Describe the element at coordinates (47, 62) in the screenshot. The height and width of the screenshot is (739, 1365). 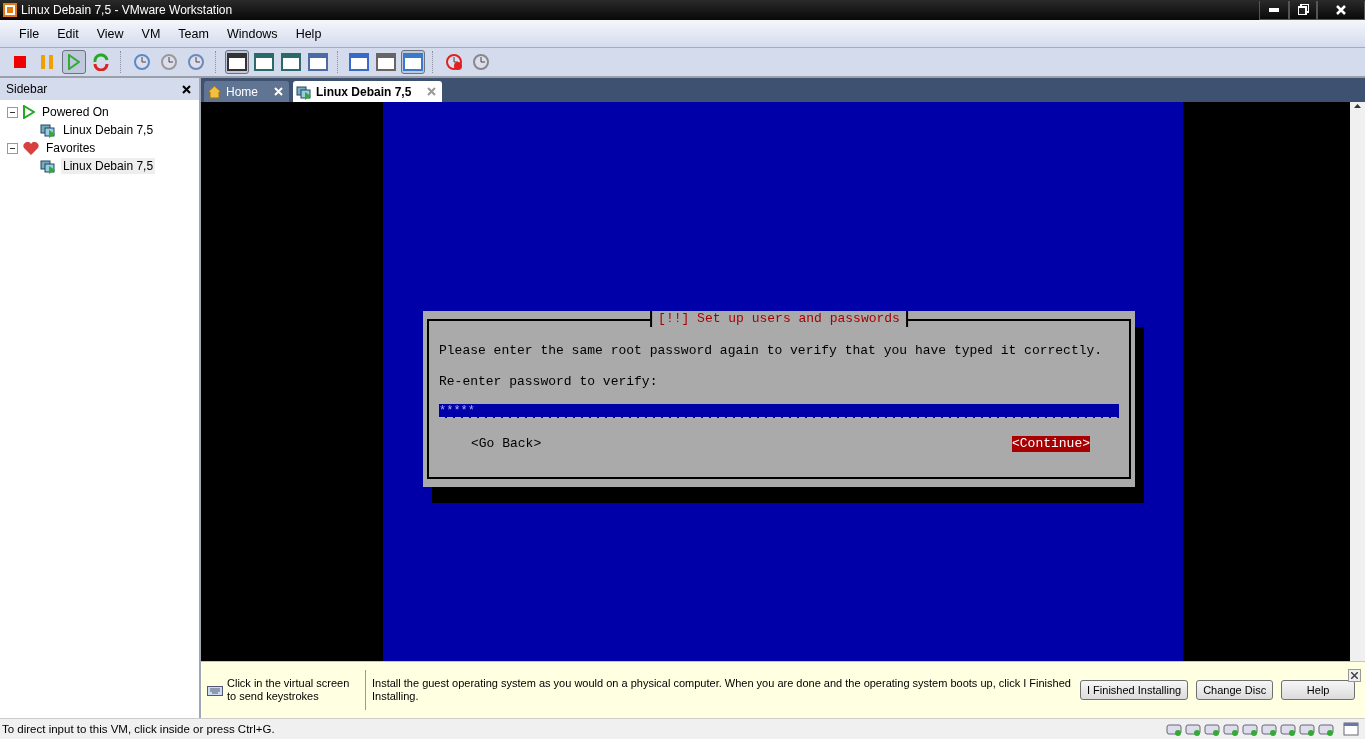
I see `pause-icon` at that location.